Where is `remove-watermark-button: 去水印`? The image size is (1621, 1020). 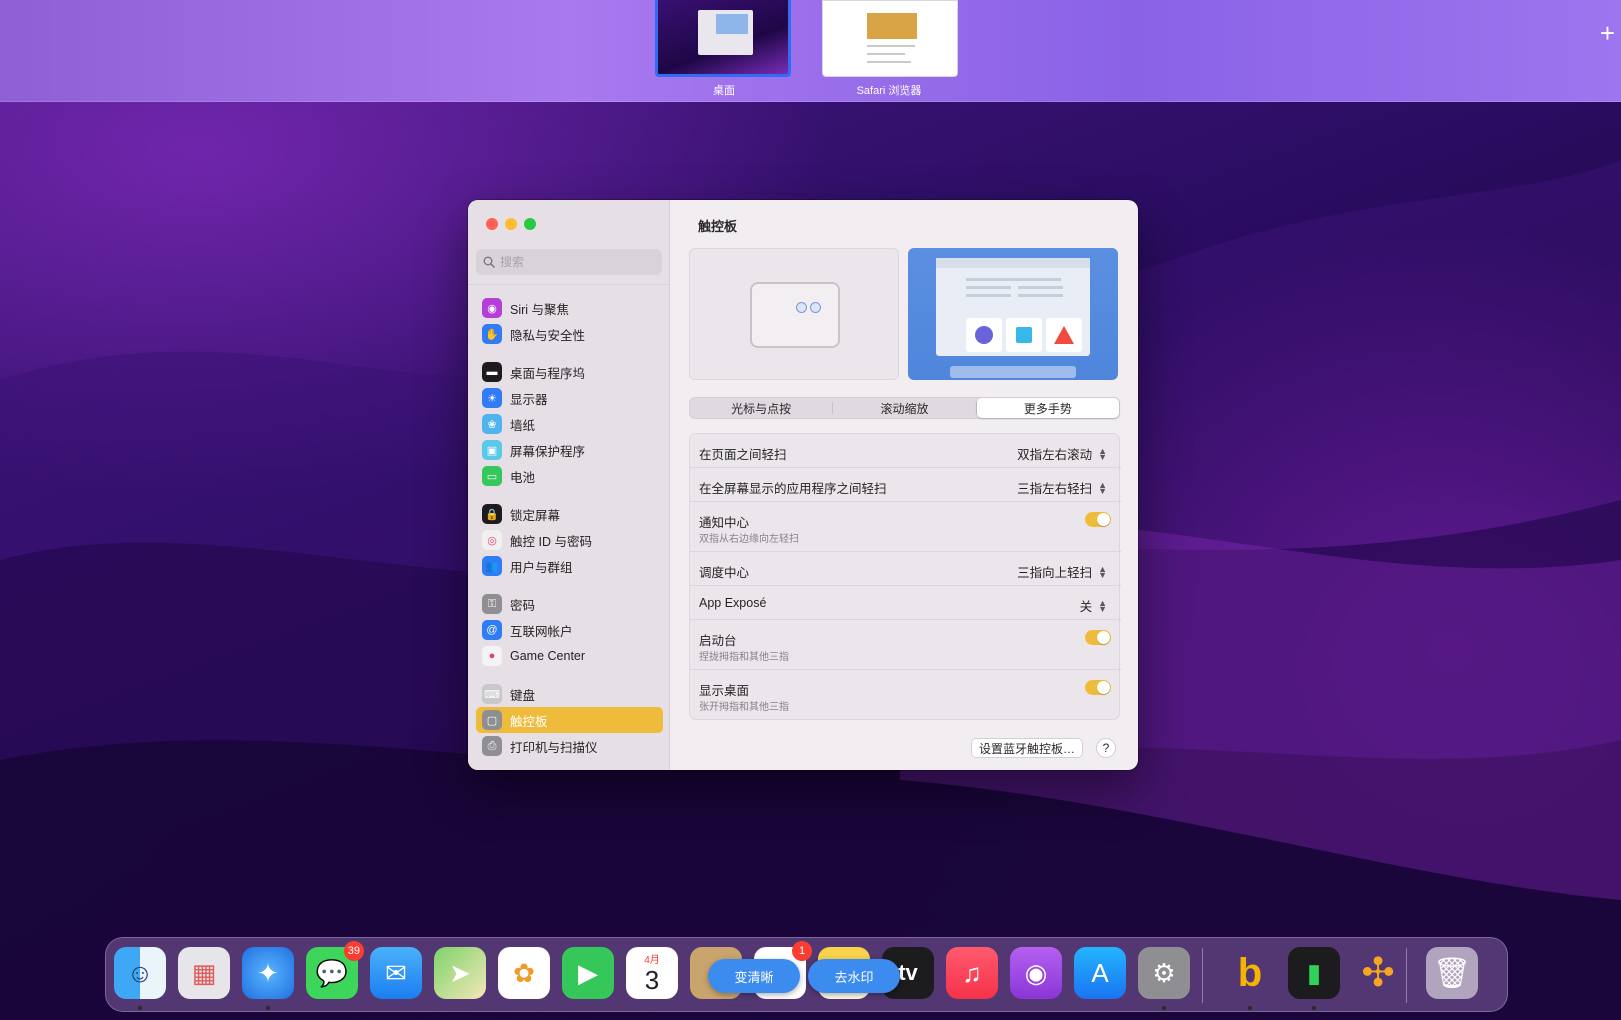 remove-watermark-button: 去水印 is located at coordinates (854, 976).